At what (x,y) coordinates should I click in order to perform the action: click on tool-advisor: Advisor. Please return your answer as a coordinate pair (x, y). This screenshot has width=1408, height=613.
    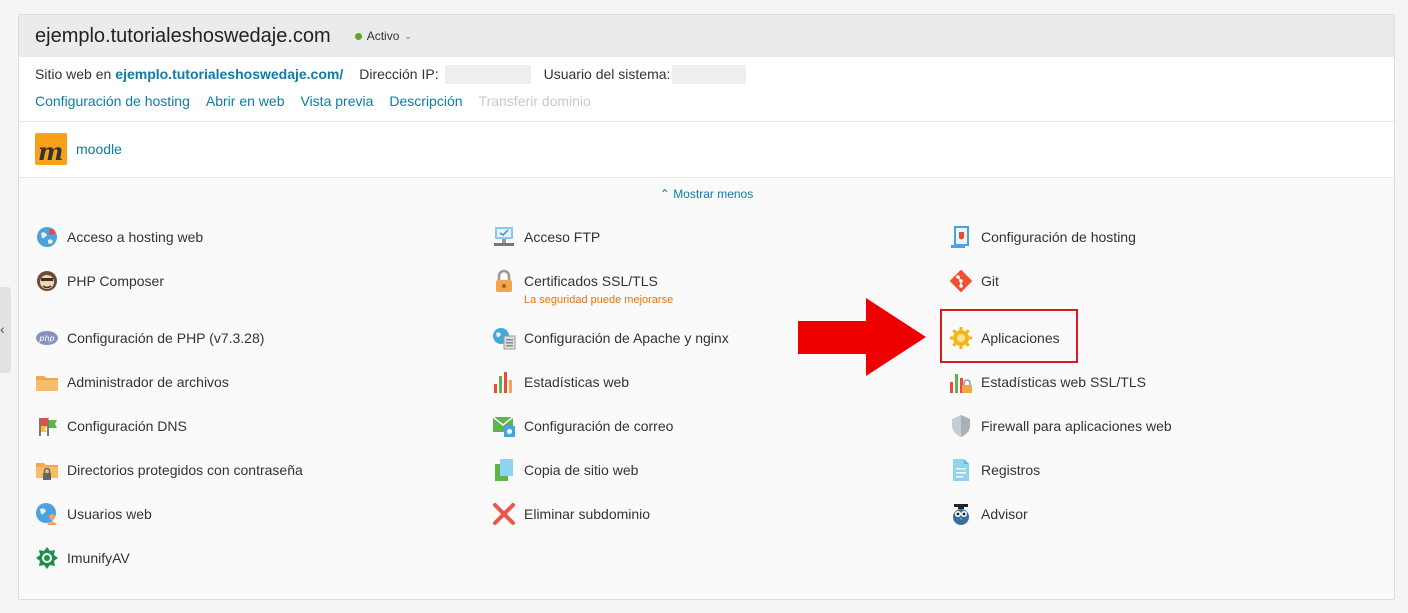
    Looking at the image, I should click on (988, 514).